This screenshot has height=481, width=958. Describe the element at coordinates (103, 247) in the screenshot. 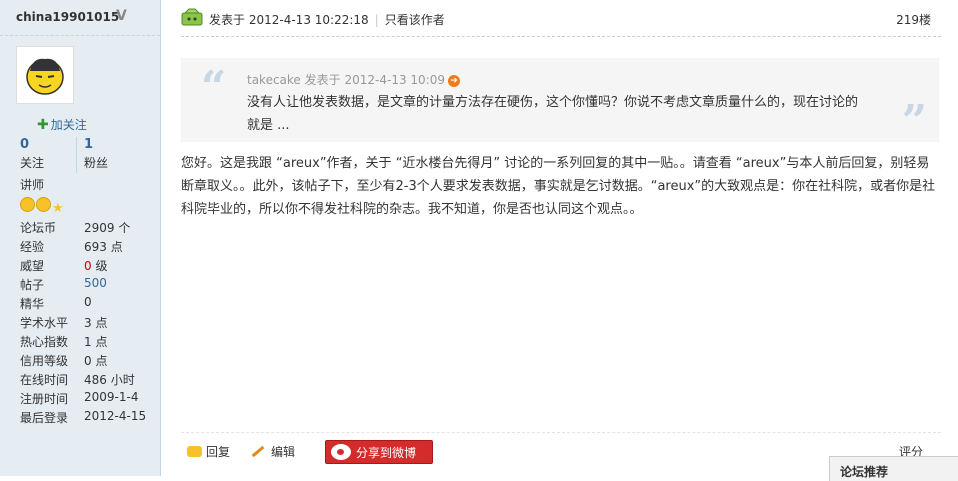

I see `info-value: 693 点` at that location.